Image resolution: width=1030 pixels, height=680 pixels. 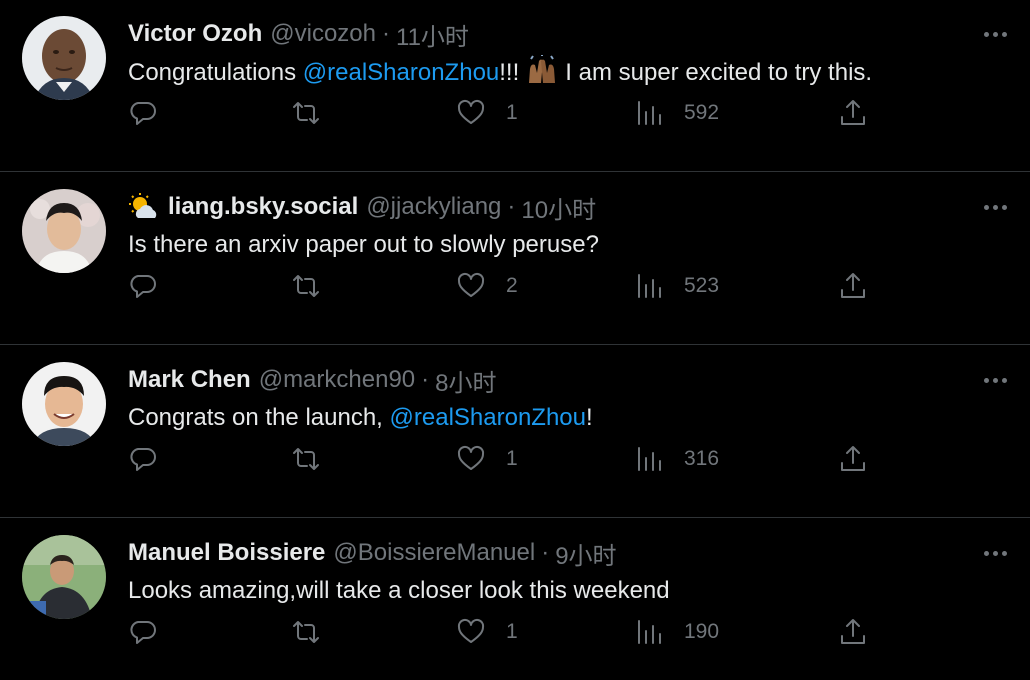 What do you see at coordinates (702, 285) in the screenshot?
I see `views-count: 523` at bounding box center [702, 285].